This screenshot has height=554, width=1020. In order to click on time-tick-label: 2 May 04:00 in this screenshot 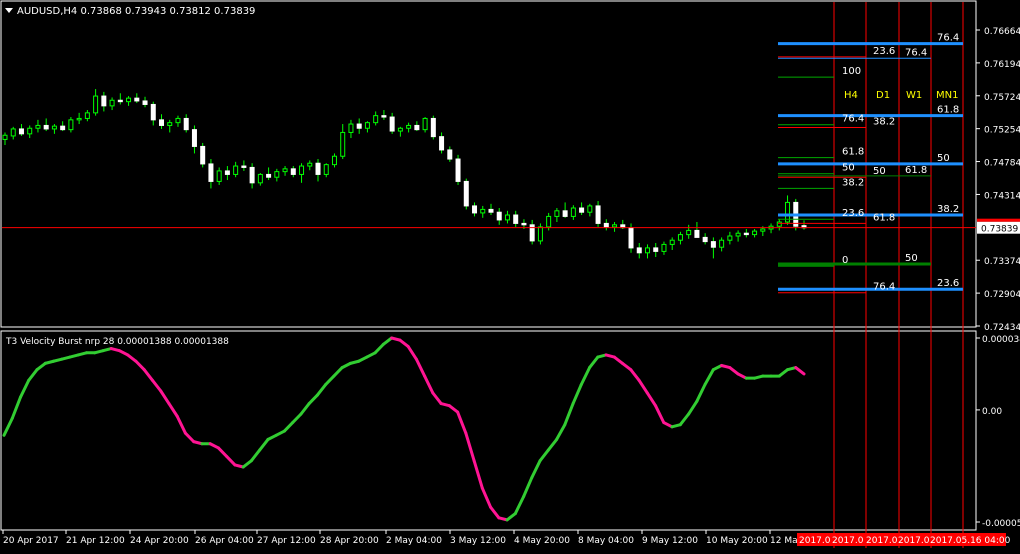, I will do `click(414, 541)`.